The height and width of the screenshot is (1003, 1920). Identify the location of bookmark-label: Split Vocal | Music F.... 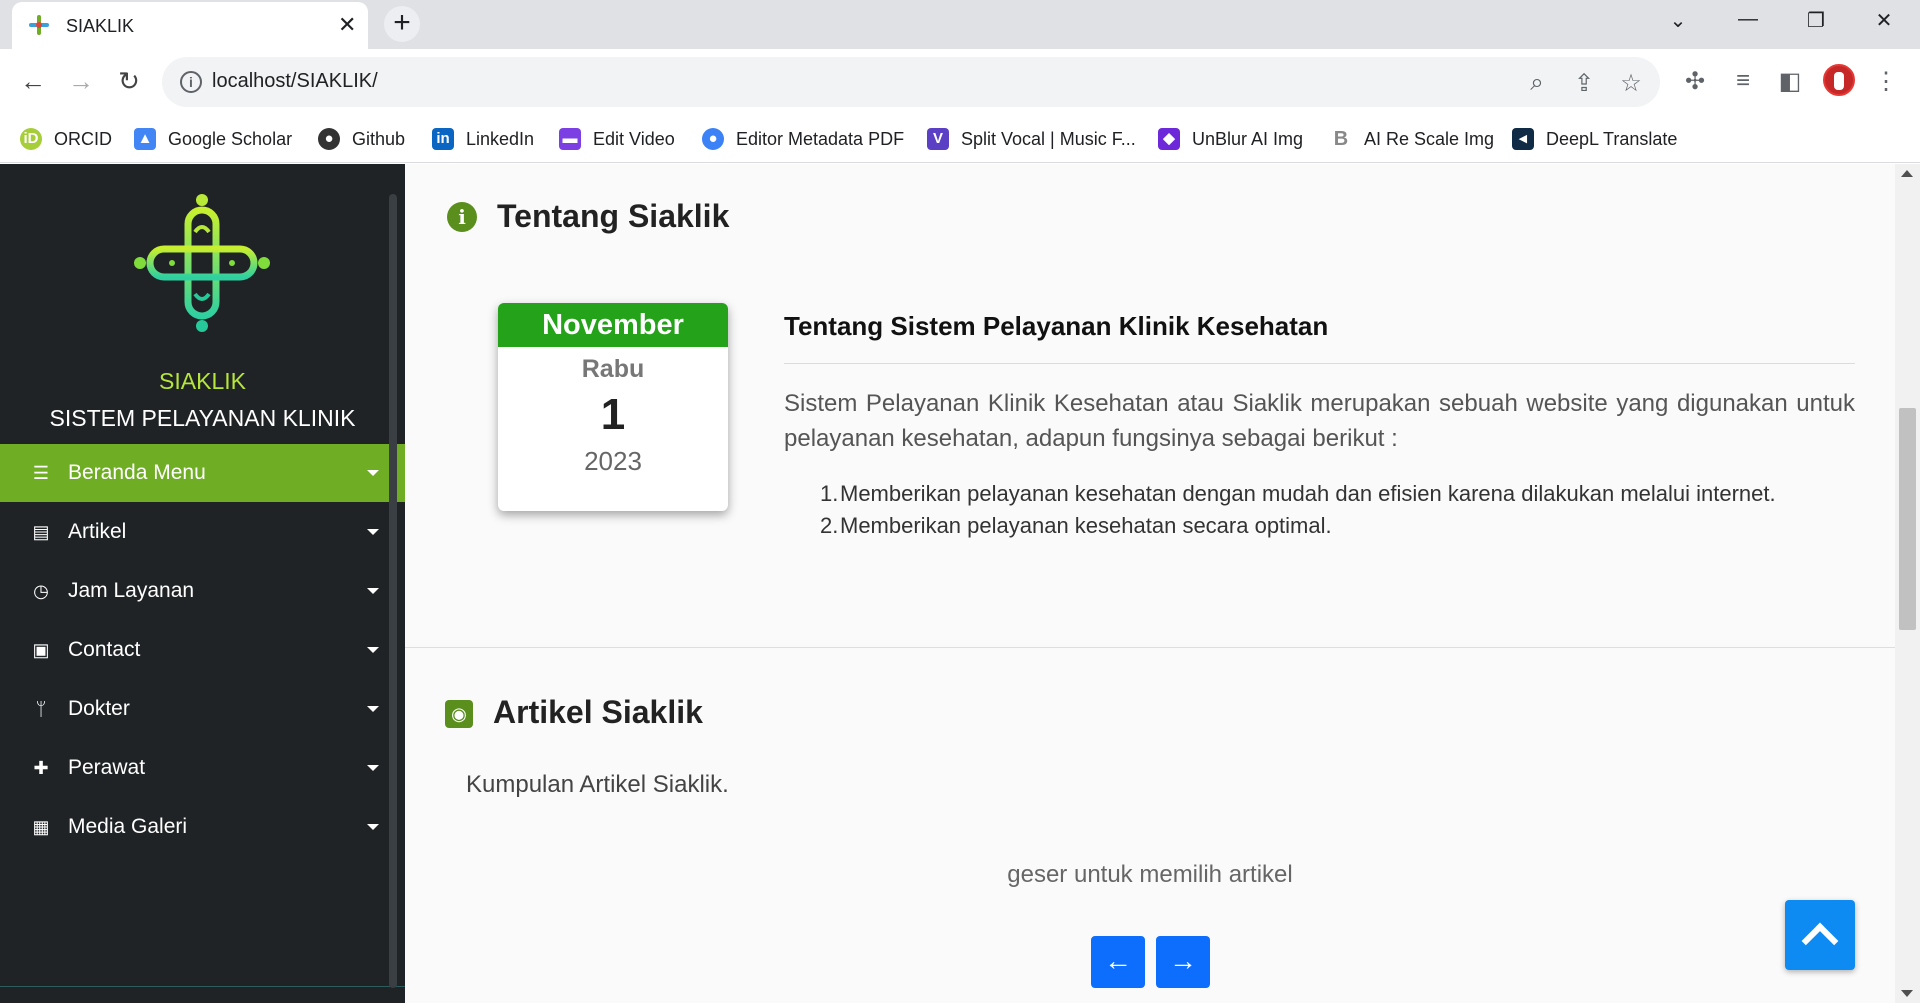
(1048, 138).